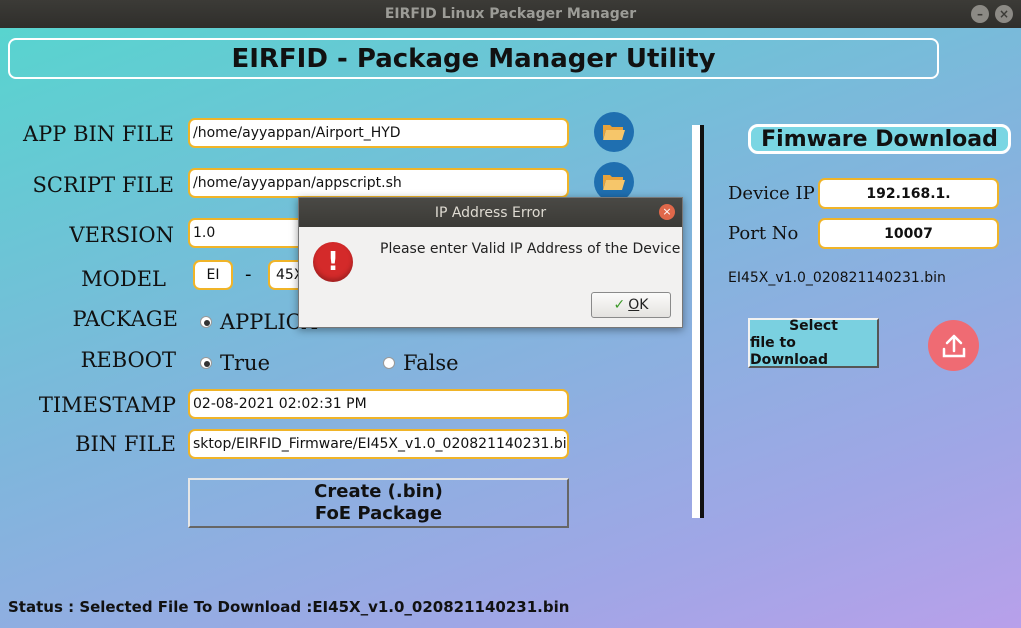  I want to click on vertical-divider, so click(698, 321).